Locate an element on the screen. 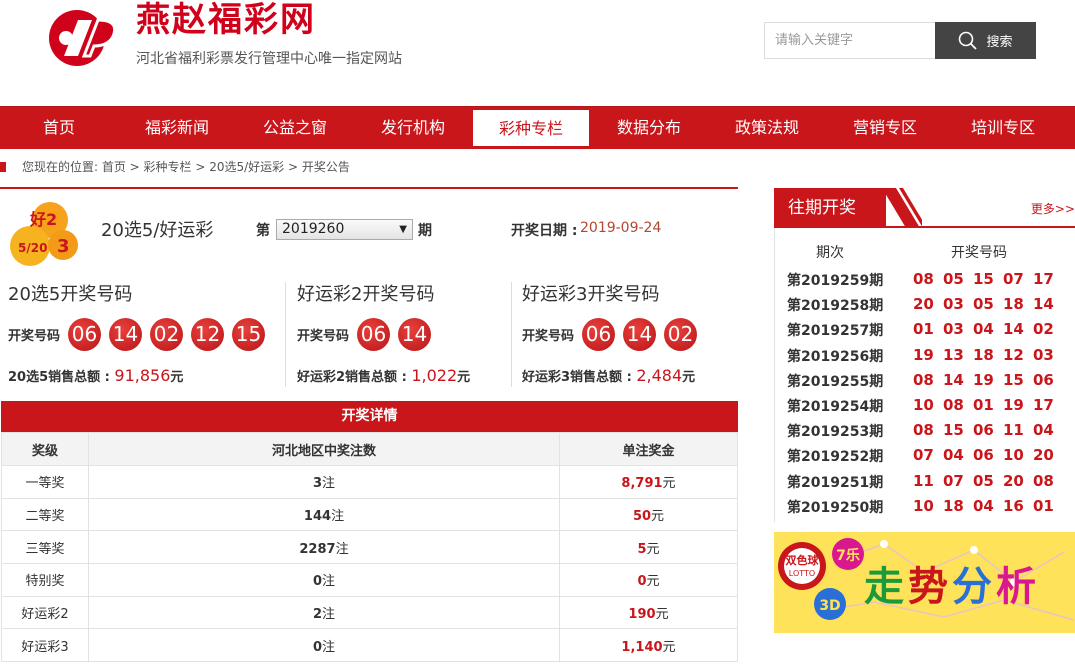  period-select: 2019260 ▼ is located at coordinates (344, 229).